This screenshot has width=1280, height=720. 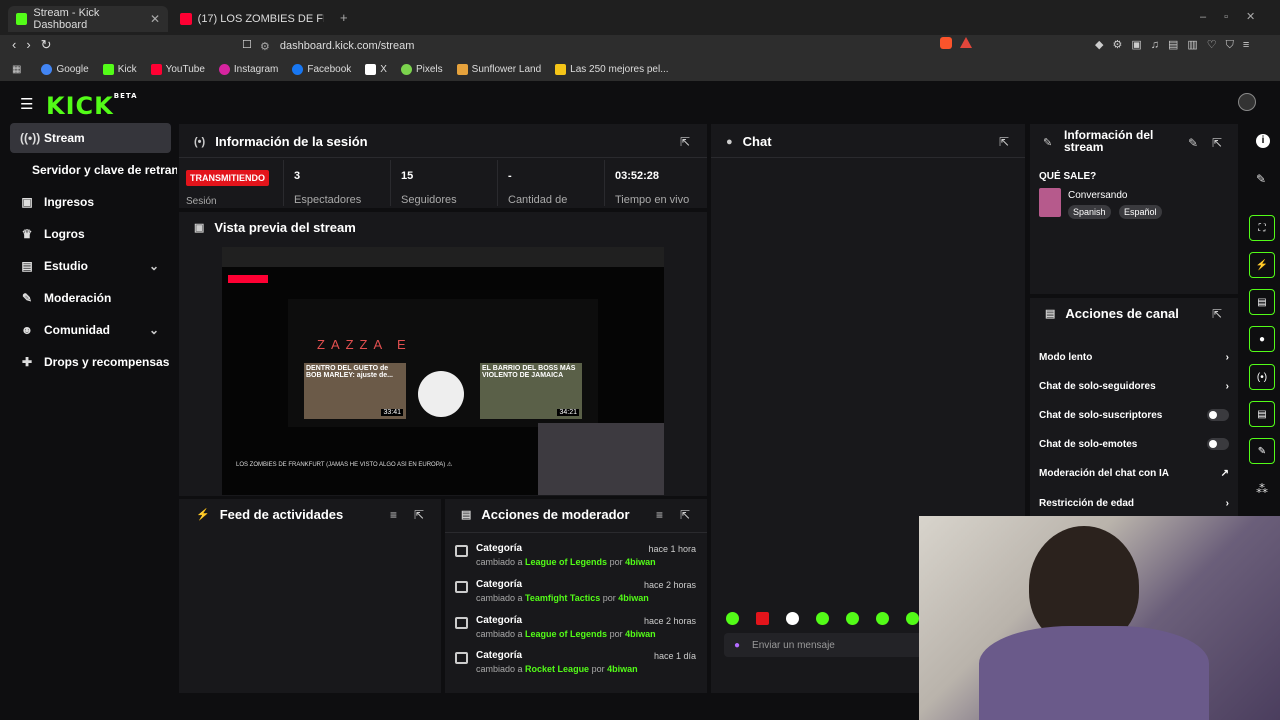 What do you see at coordinates (1134, 503) in the screenshot?
I see `action-age-restriction: Restricción de edad ›` at bounding box center [1134, 503].